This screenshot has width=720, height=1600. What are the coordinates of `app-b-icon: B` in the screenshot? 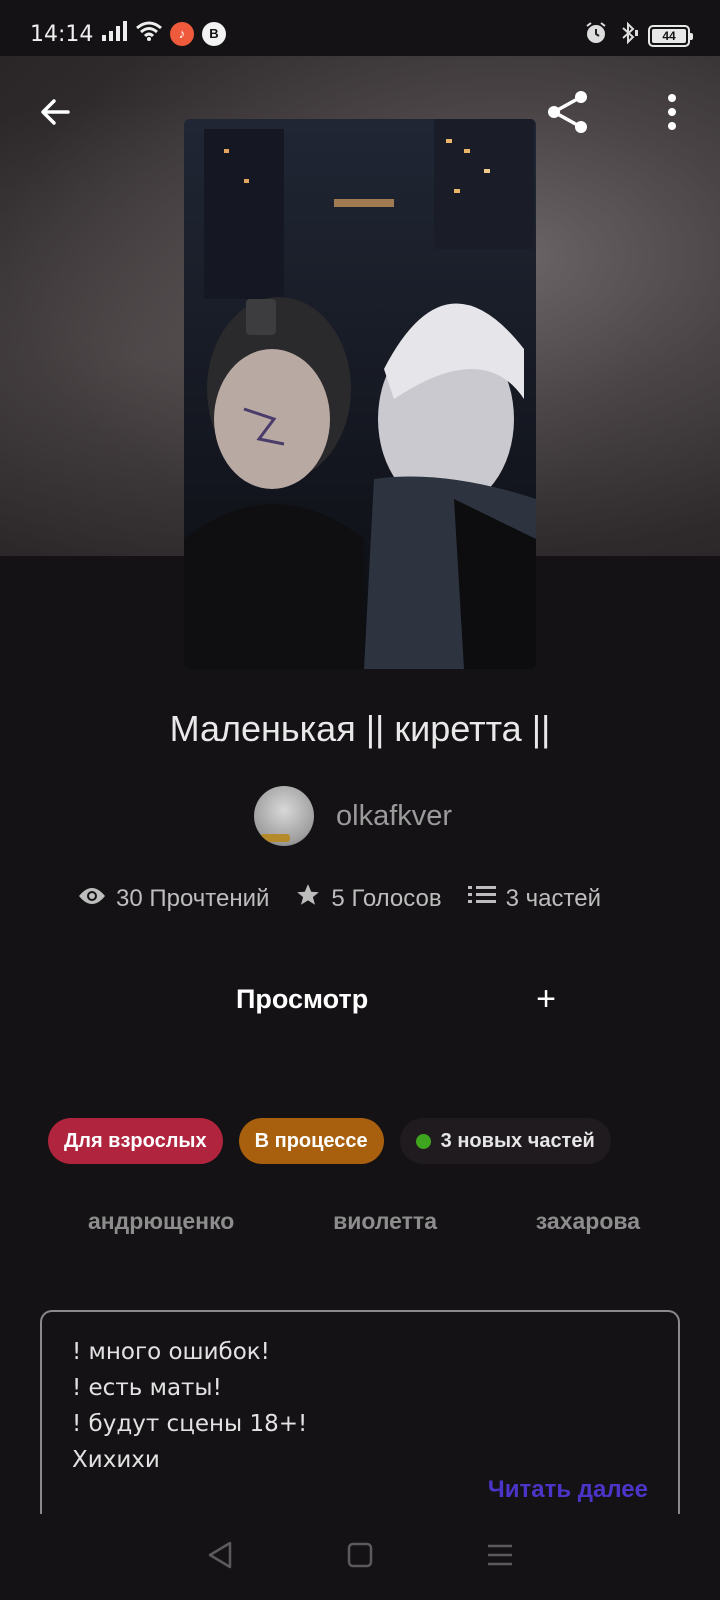 It's located at (214, 33).